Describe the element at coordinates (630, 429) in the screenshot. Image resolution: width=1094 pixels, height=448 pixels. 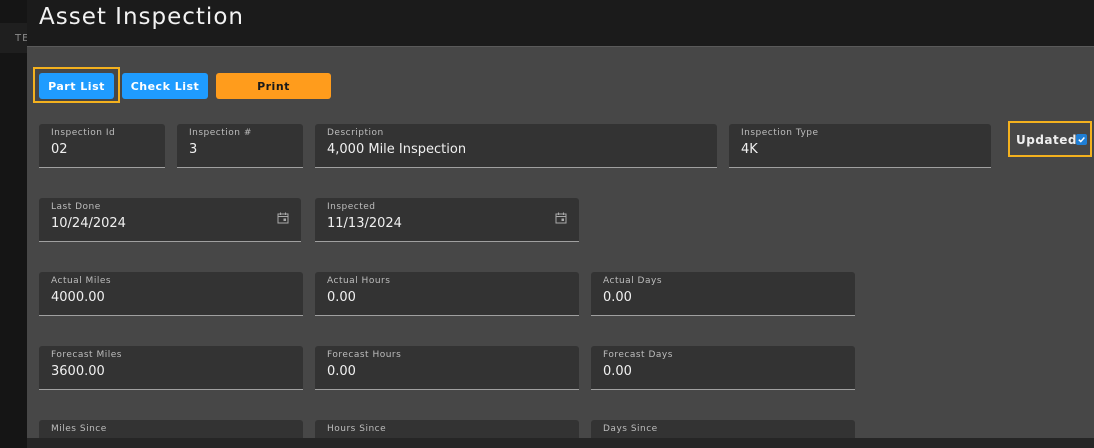
I see `days-since-label: Days Since` at that location.